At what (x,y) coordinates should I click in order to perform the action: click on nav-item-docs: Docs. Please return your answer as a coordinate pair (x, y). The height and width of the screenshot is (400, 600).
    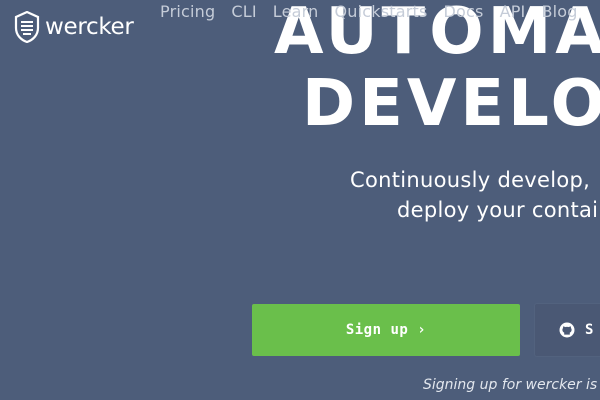
    Looking at the image, I should click on (464, 12).